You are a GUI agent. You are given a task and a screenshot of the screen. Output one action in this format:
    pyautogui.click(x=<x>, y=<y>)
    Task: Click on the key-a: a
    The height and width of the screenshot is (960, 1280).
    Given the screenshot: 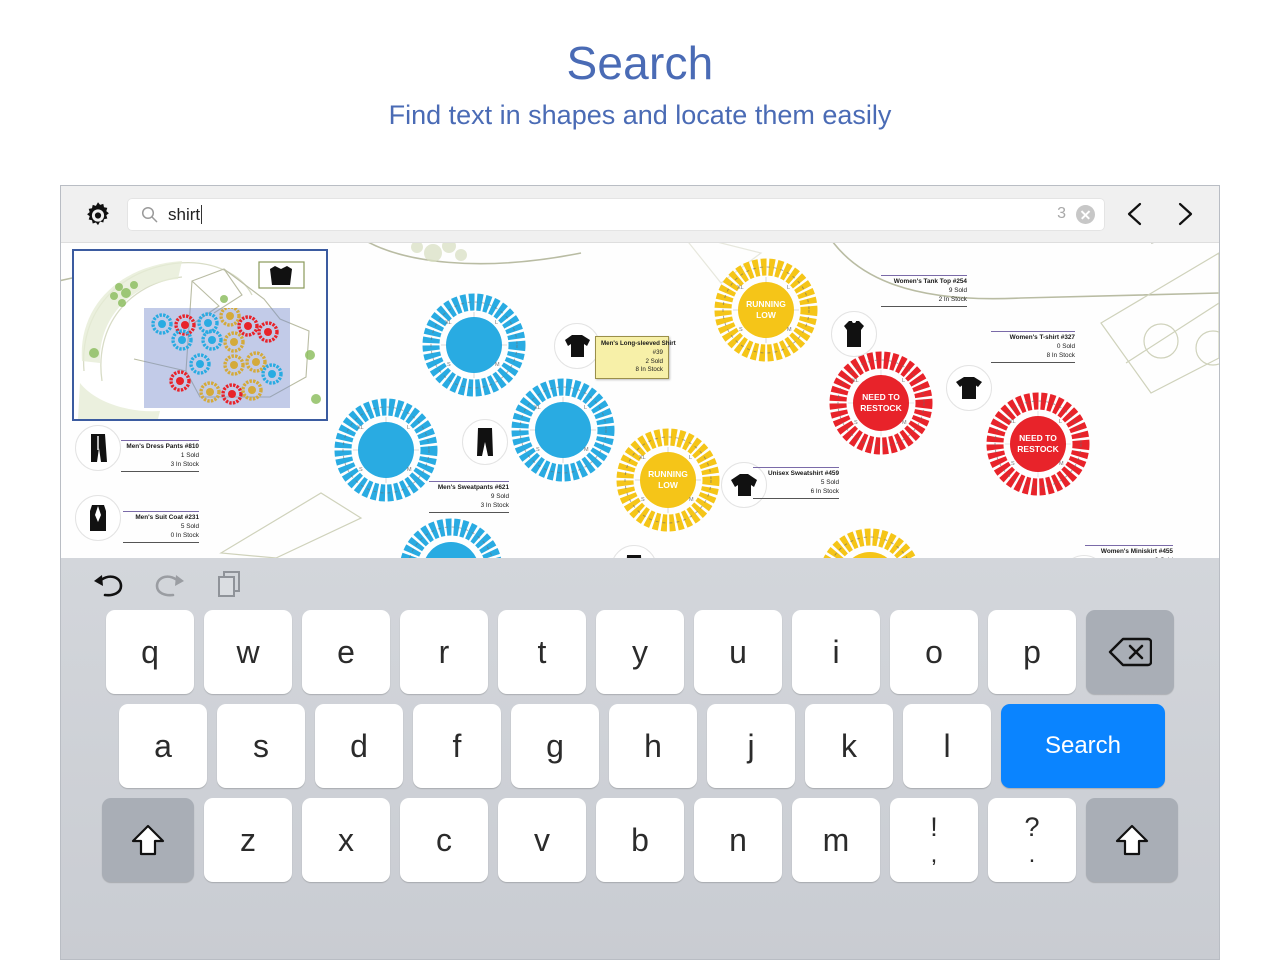 What is the action you would take?
    pyautogui.click(x=163, y=746)
    